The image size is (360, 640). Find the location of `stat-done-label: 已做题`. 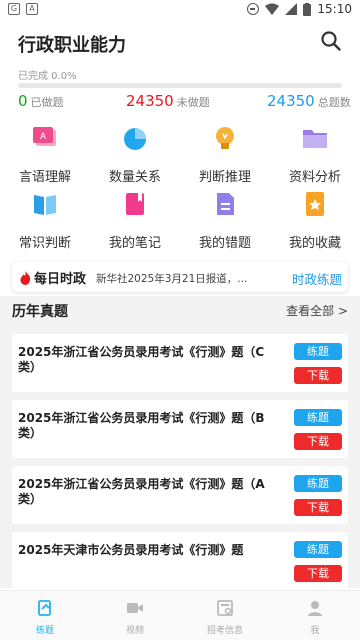

stat-done-label: 已做题 is located at coordinates (47, 102).